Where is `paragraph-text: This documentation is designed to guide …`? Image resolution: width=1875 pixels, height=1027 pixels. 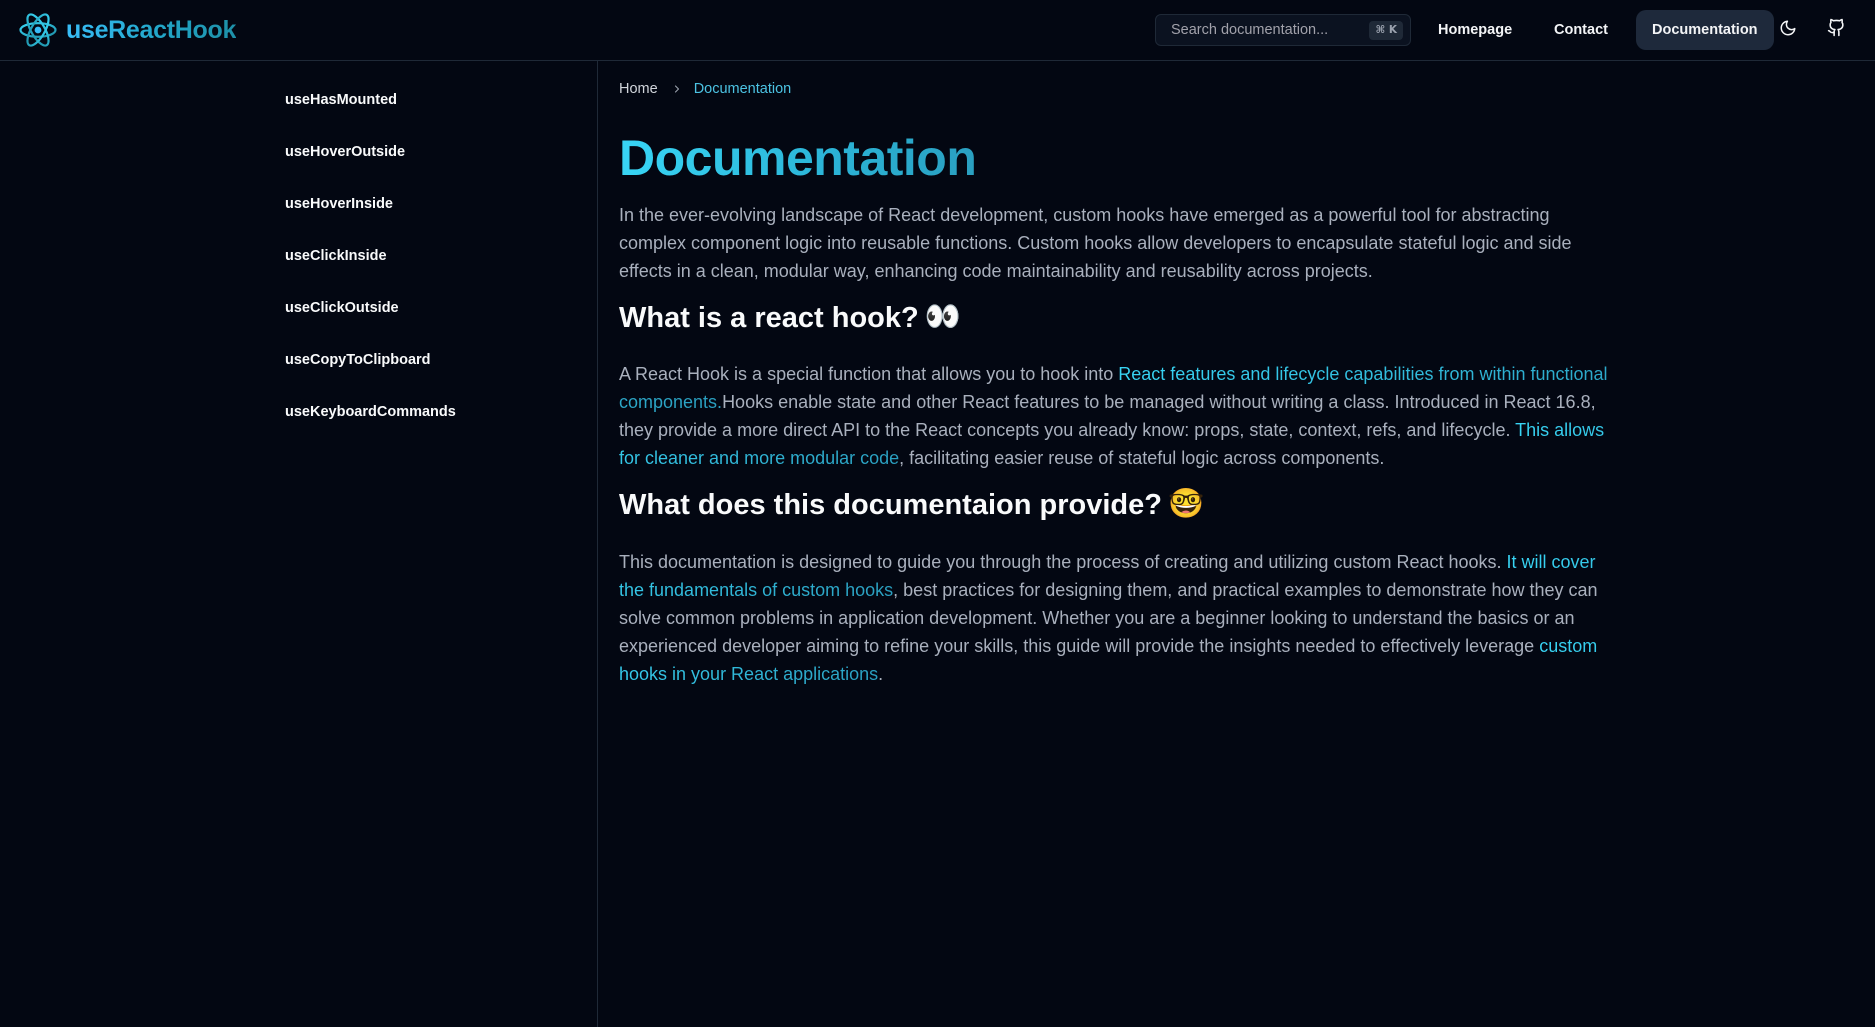
paragraph-text: This documentation is designed to guide … is located at coordinates (1063, 562).